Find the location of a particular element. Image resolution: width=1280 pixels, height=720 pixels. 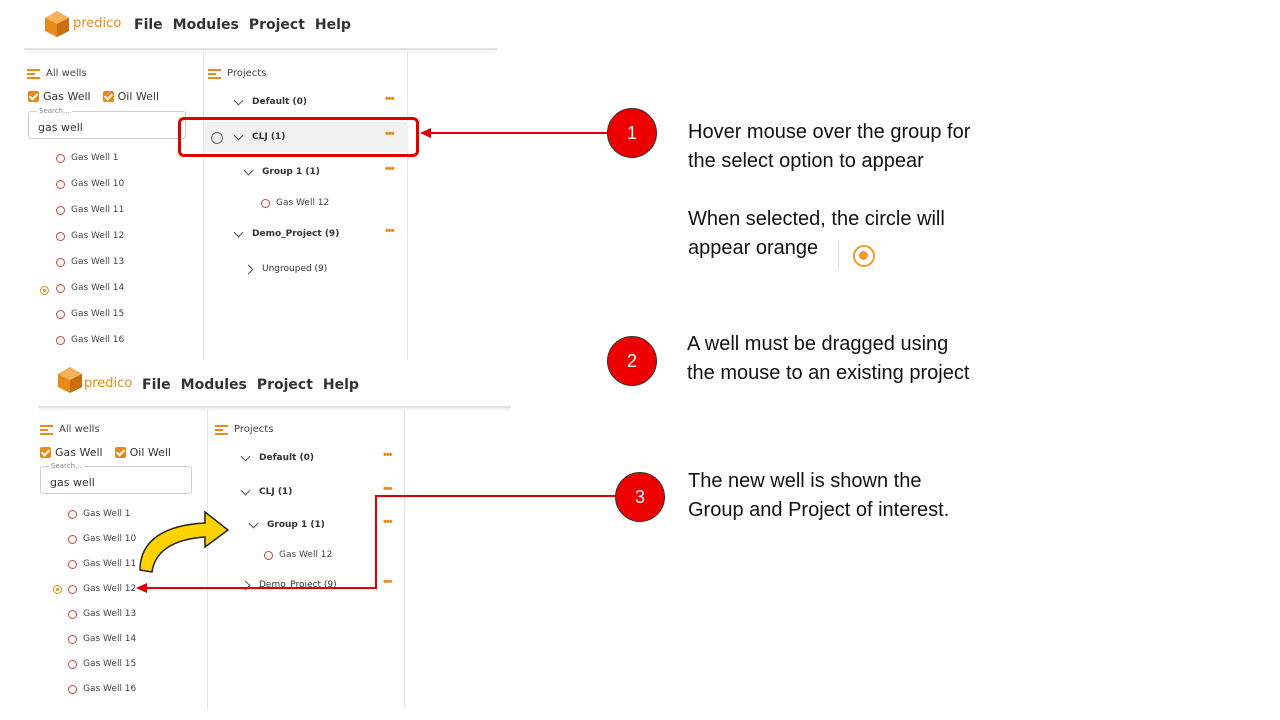

project-label: Demo_Project (9) is located at coordinates (296, 234).